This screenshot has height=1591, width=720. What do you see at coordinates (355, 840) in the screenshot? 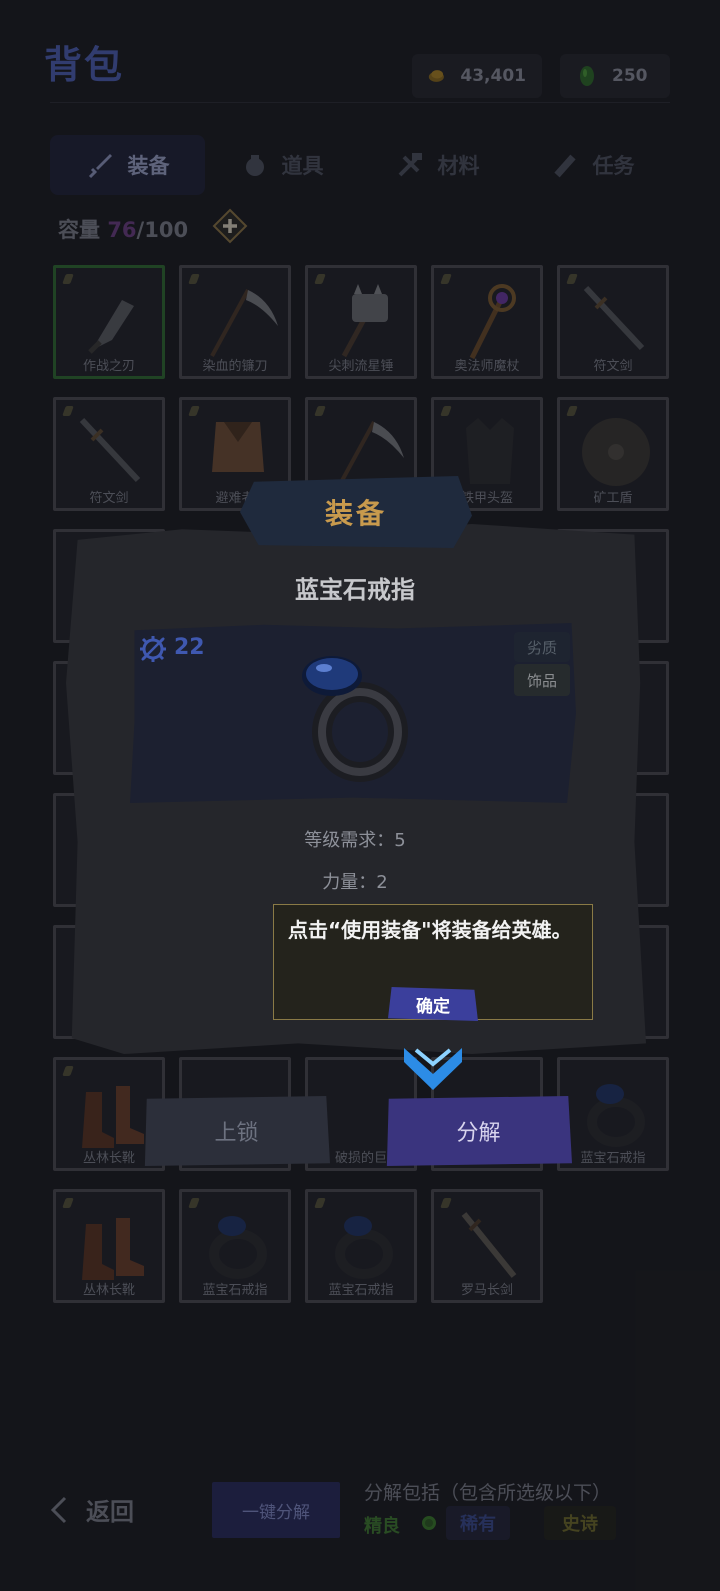
I see `level-requirement: 等级需求：5` at bounding box center [355, 840].